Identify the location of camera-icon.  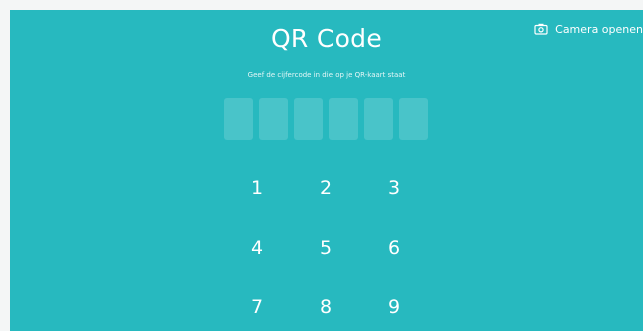
(541, 29).